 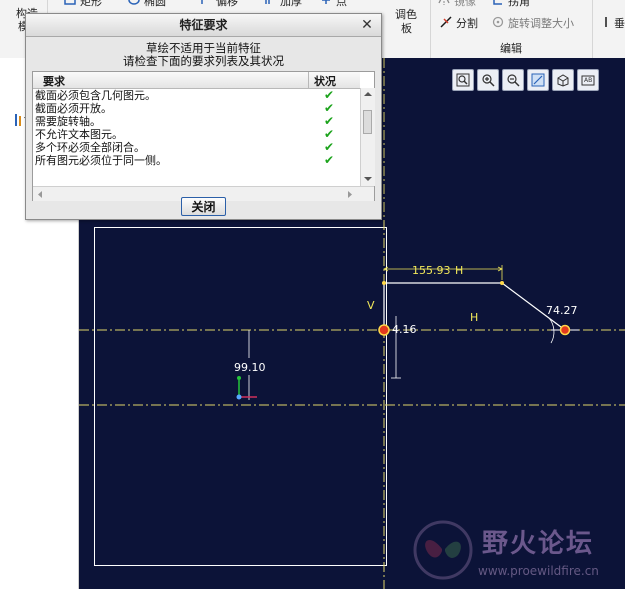 I want to click on constraint-h-mid: H, so click(x=474, y=317).